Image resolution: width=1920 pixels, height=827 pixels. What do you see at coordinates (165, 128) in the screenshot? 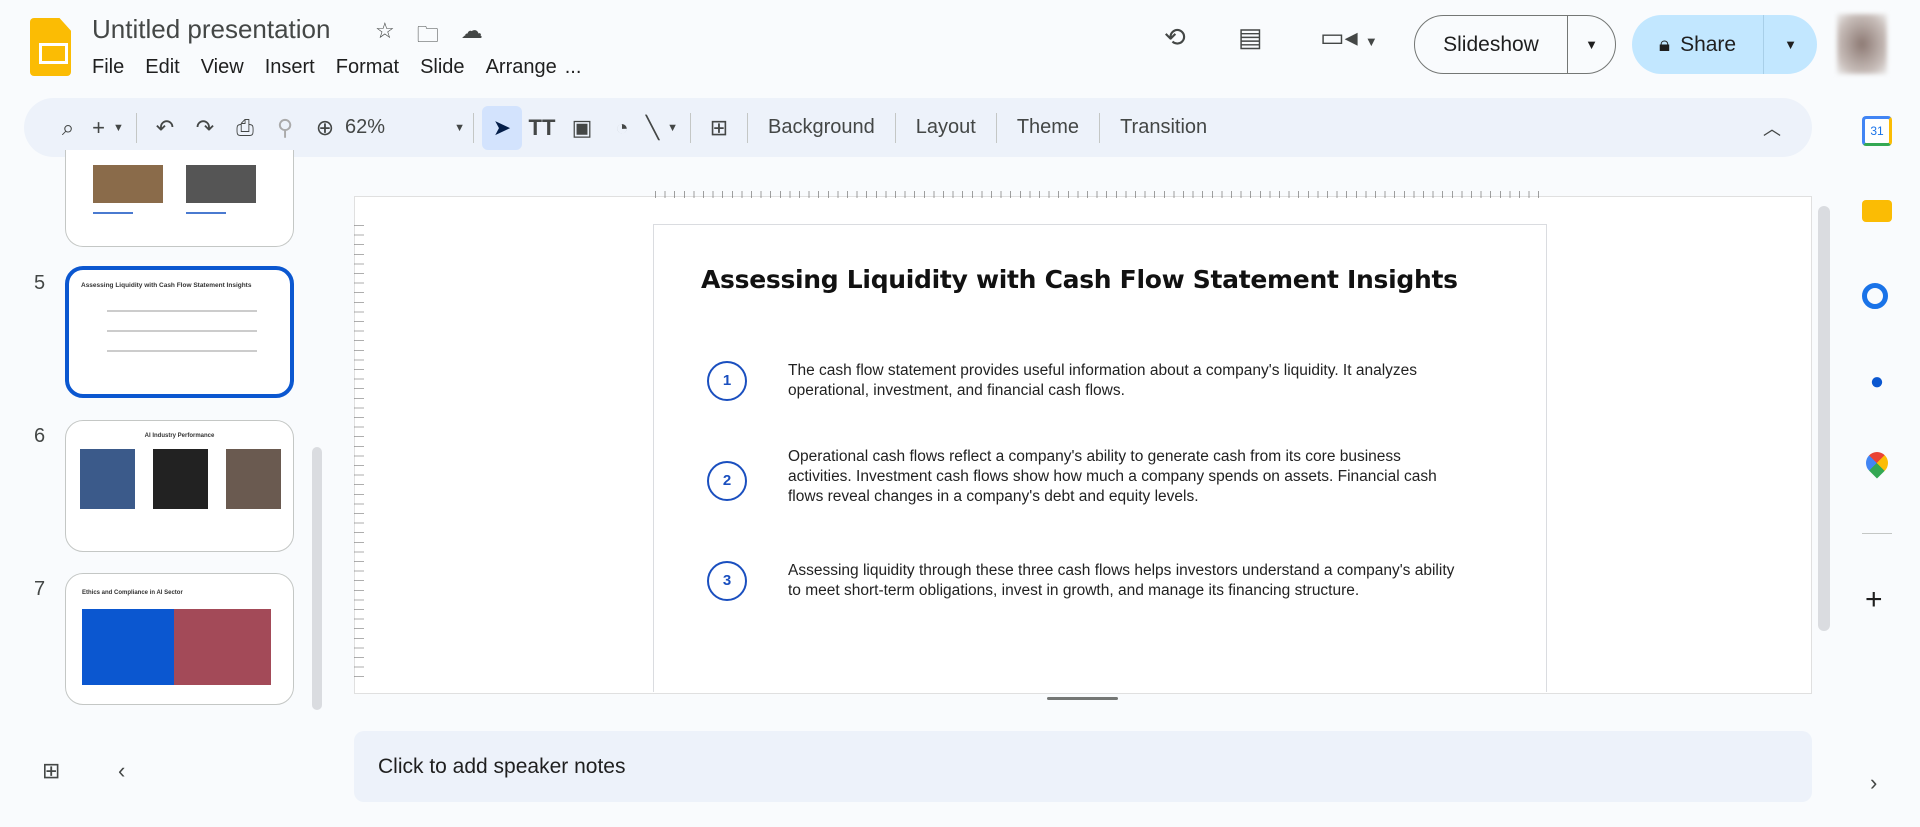
I see `undo-icon: ↶` at bounding box center [165, 128].